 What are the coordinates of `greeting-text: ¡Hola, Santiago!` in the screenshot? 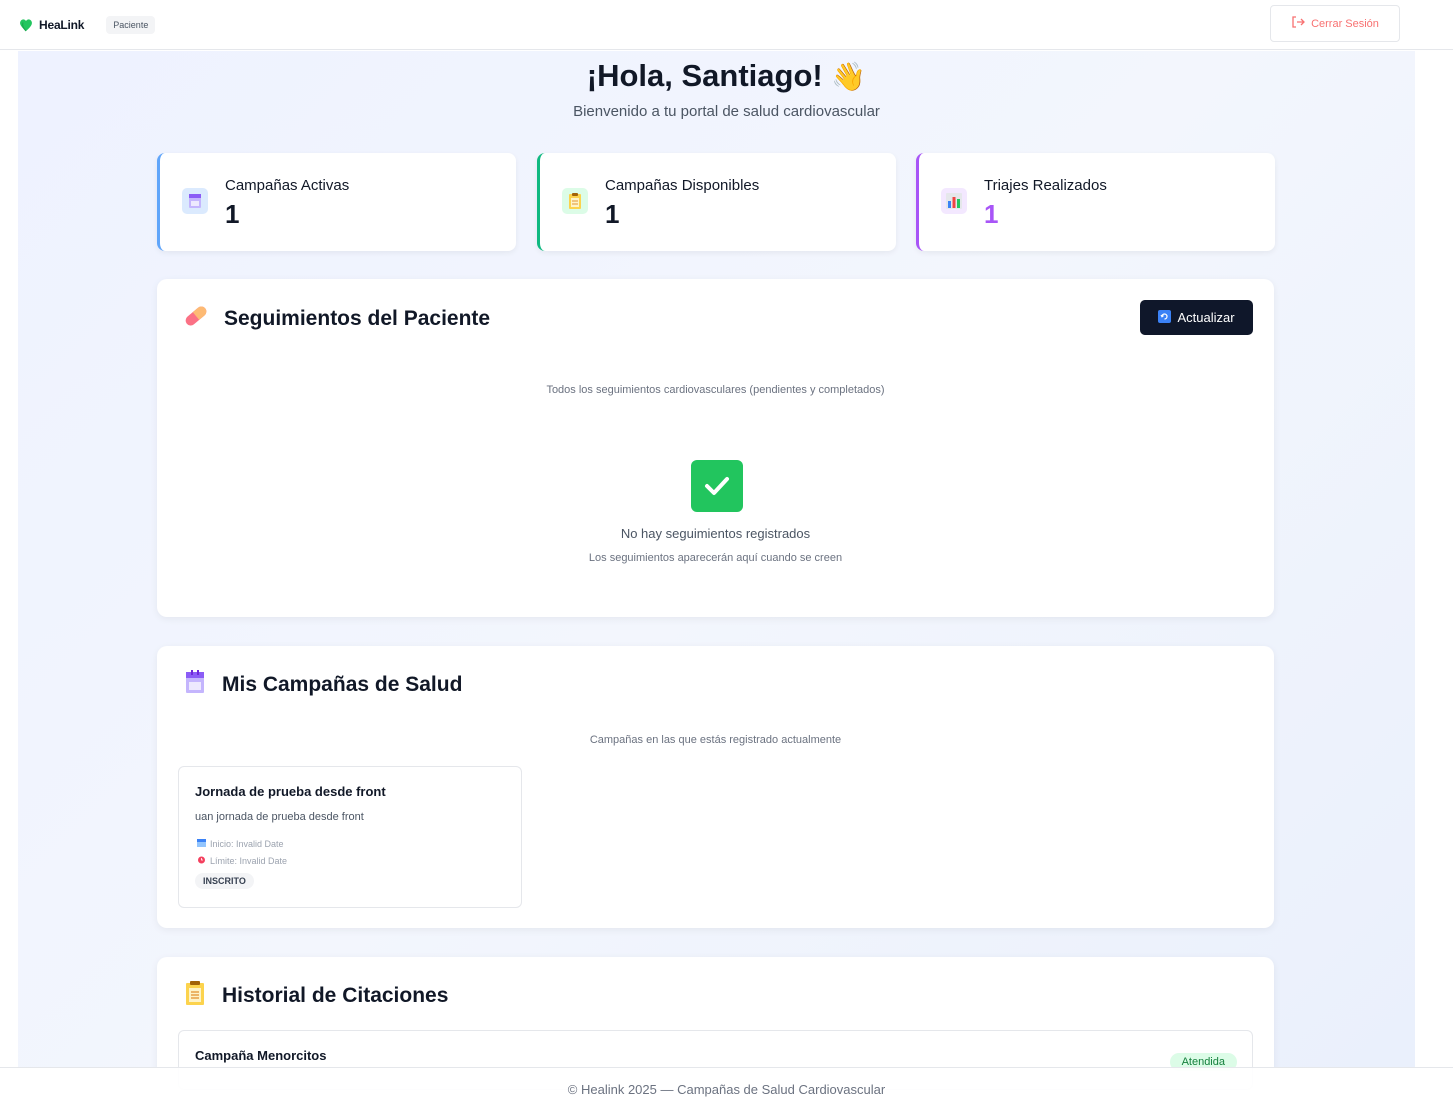 It's located at (704, 75).